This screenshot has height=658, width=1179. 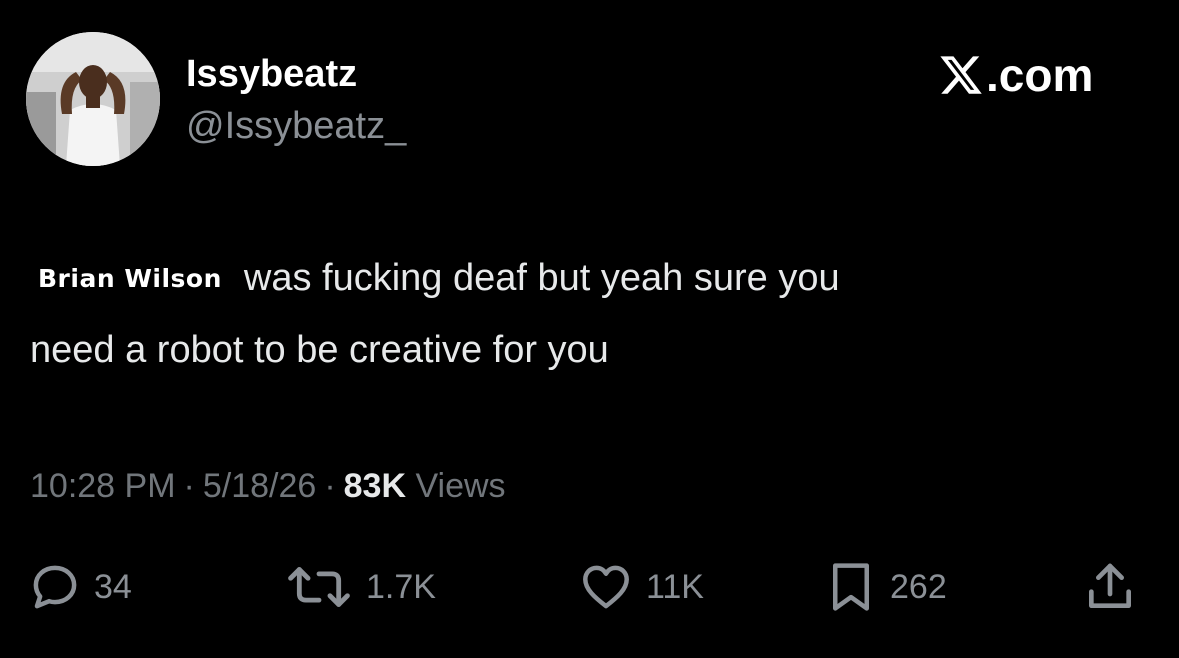 I want to click on tweet-text-line-2: need a robot to be creative for you, so click(x=319, y=350).